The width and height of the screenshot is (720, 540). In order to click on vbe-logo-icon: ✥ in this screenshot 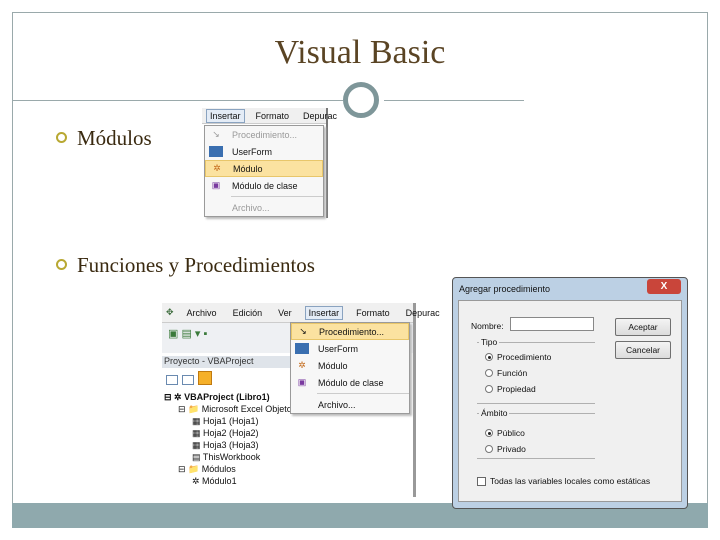, I will do `click(170, 312)`.